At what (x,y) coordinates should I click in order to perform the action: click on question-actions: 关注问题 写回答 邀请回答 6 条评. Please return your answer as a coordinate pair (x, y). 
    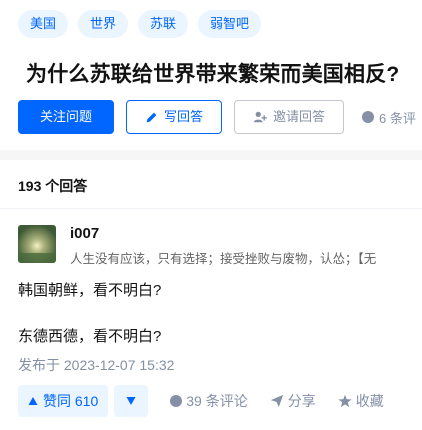
    Looking at the image, I should click on (217, 117).